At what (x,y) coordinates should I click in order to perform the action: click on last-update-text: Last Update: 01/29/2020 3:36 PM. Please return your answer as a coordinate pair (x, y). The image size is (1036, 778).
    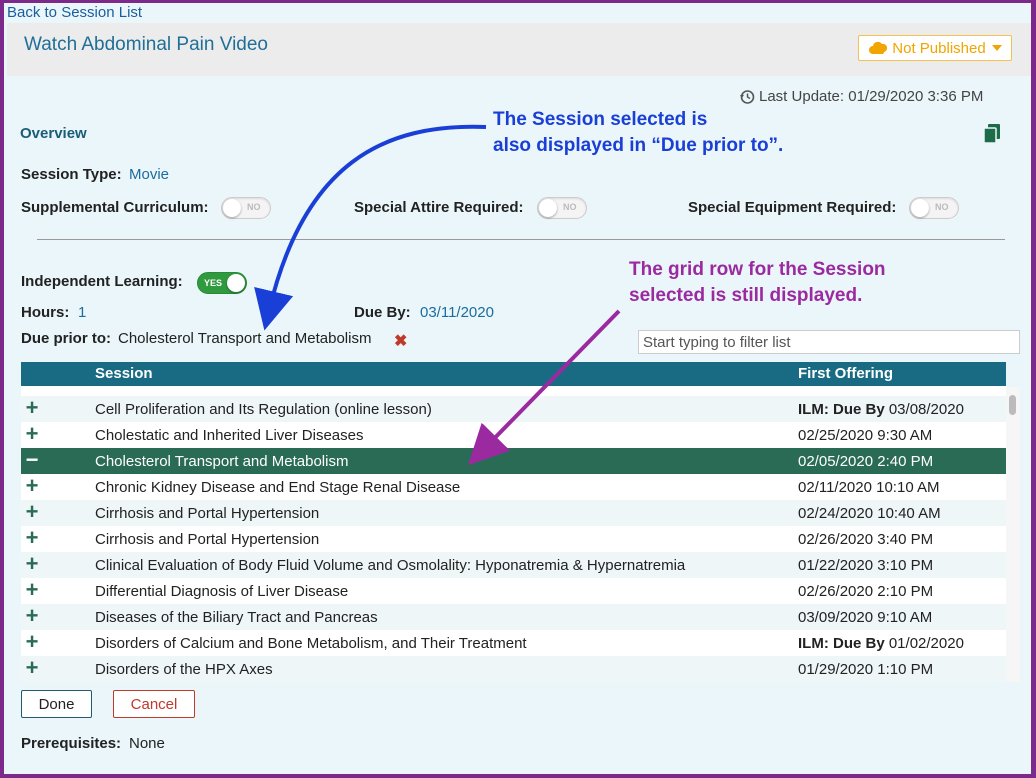
    Looking at the image, I should click on (871, 96).